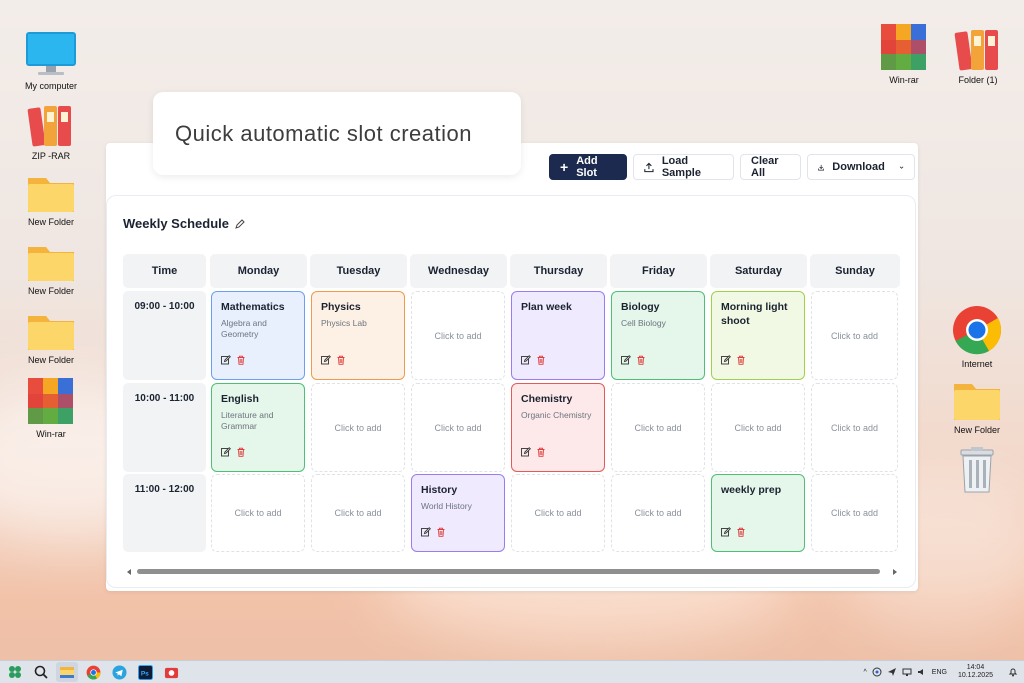 Image resolution: width=1024 pixels, height=683 pixels. I want to click on download-button: Download, so click(861, 167).